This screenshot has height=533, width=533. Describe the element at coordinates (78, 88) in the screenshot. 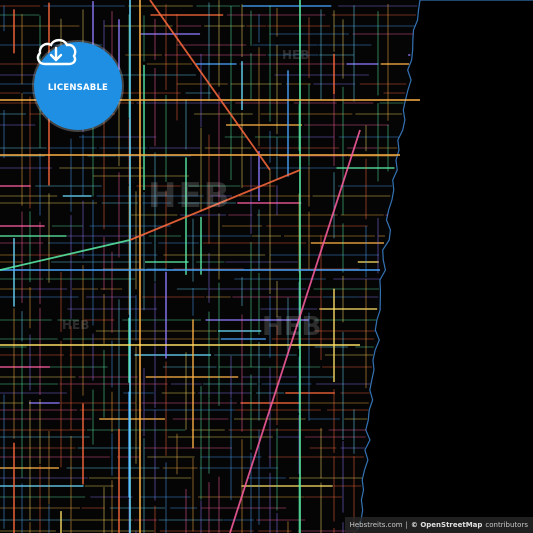

I see `badge-label: LICENSABLE` at that location.